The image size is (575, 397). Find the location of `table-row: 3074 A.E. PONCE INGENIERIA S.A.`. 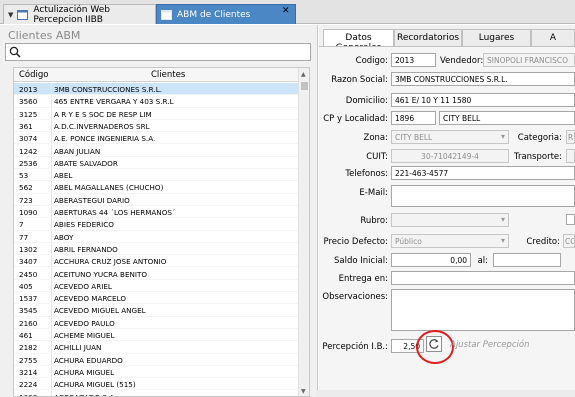

table-row: 3074 A.E. PONCE INGENIERIA S.A. is located at coordinates (157, 138).